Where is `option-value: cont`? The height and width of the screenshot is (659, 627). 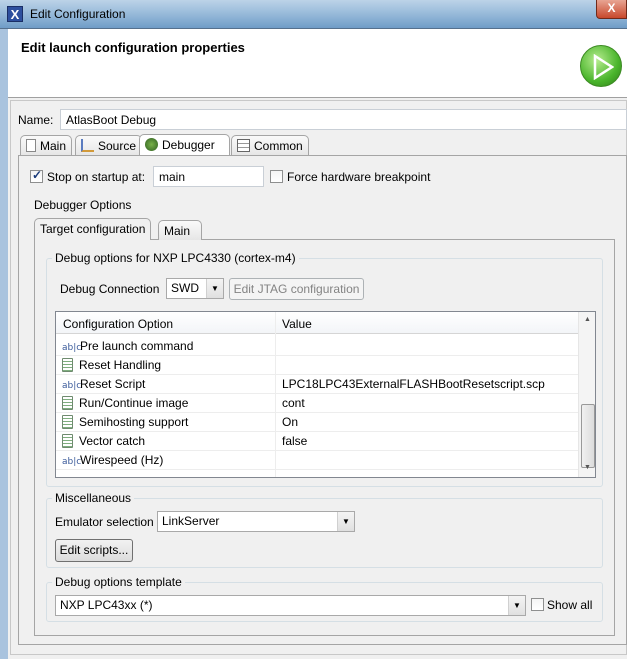
option-value: cont is located at coordinates (293, 403).